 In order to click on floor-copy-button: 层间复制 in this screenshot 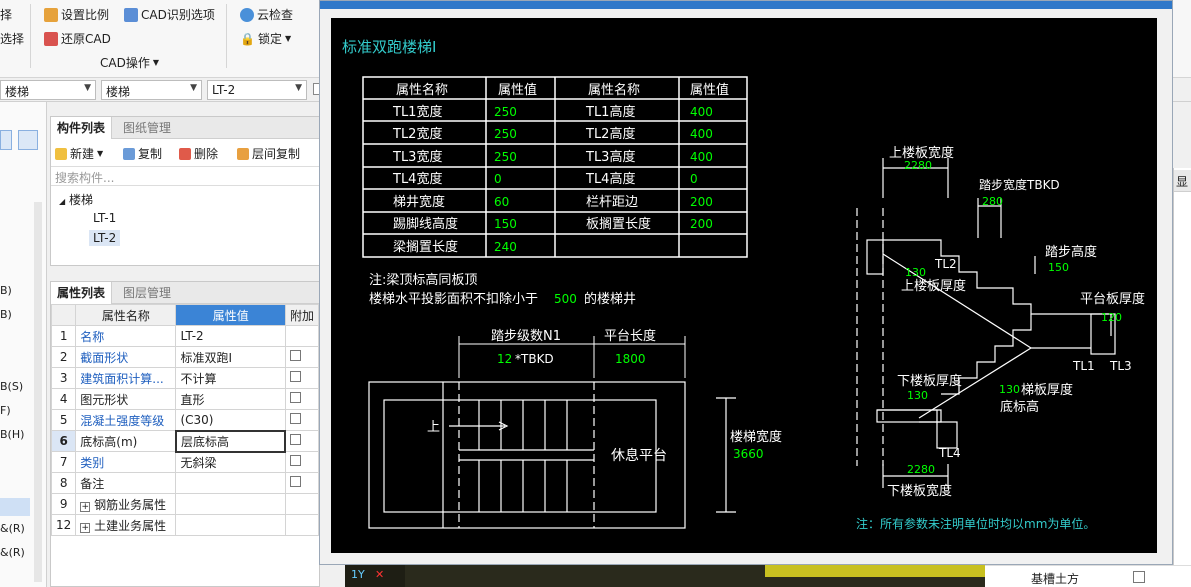, I will do `click(268, 153)`.